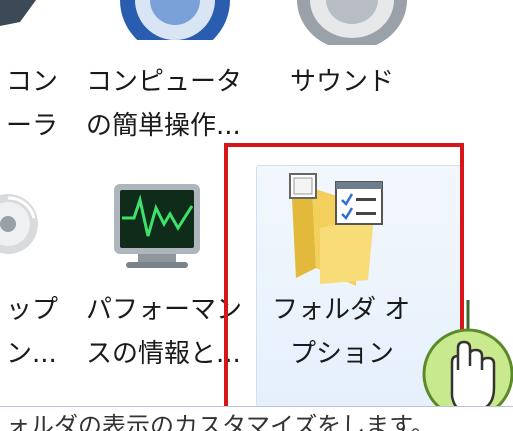 The height and width of the screenshot is (431, 513). I want to click on performance-label-1: パフォーマン, so click(164, 310).